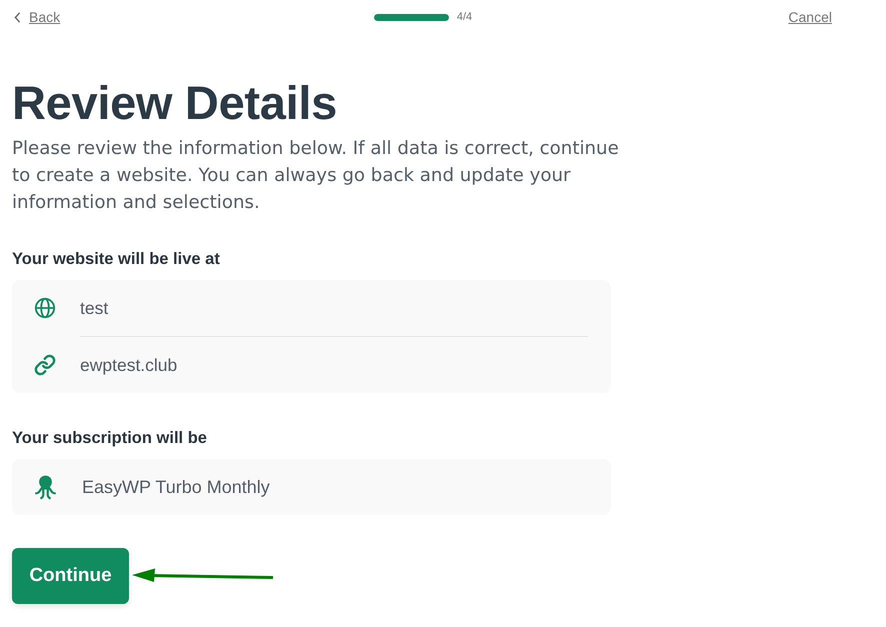 The image size is (886, 627). What do you see at coordinates (45, 487) in the screenshot?
I see `octopus-icon` at bounding box center [45, 487].